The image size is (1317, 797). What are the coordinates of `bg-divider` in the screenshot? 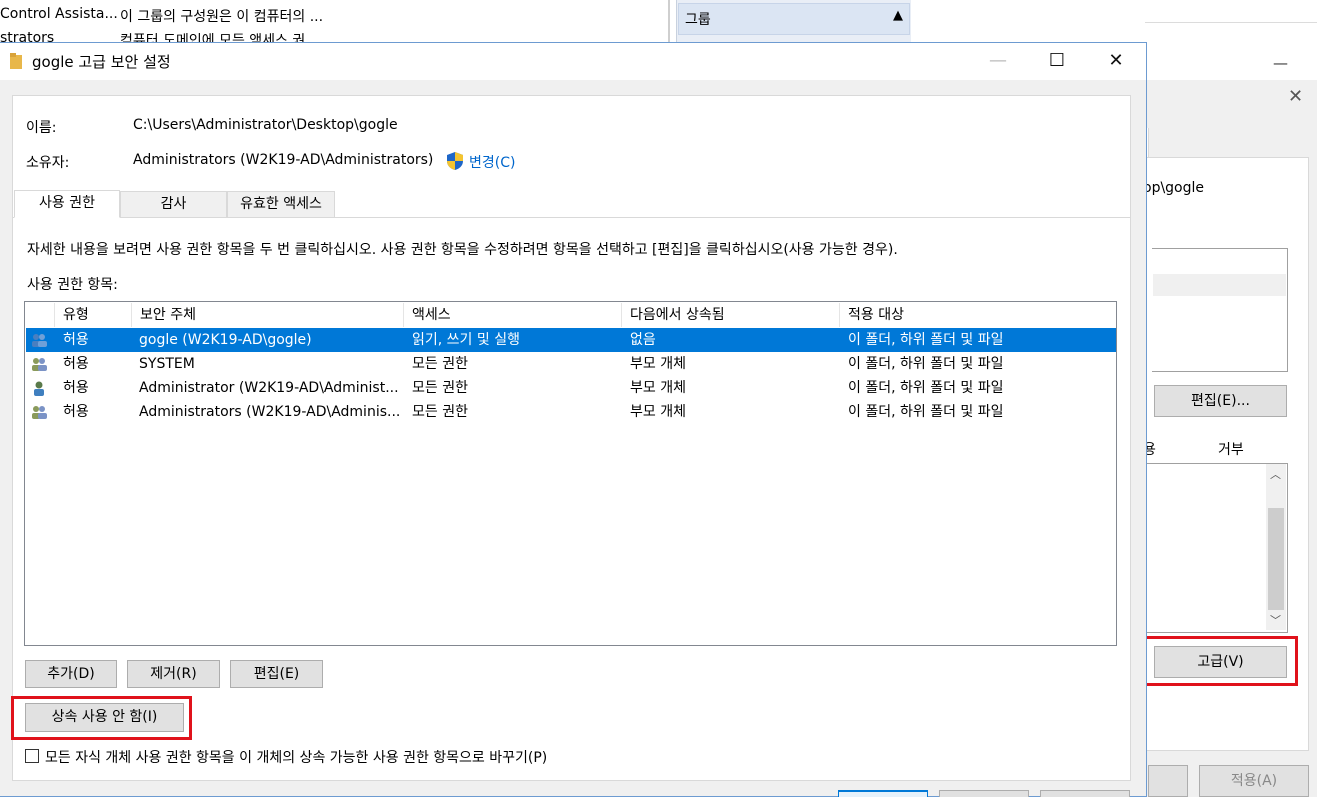 It's located at (669, 21).